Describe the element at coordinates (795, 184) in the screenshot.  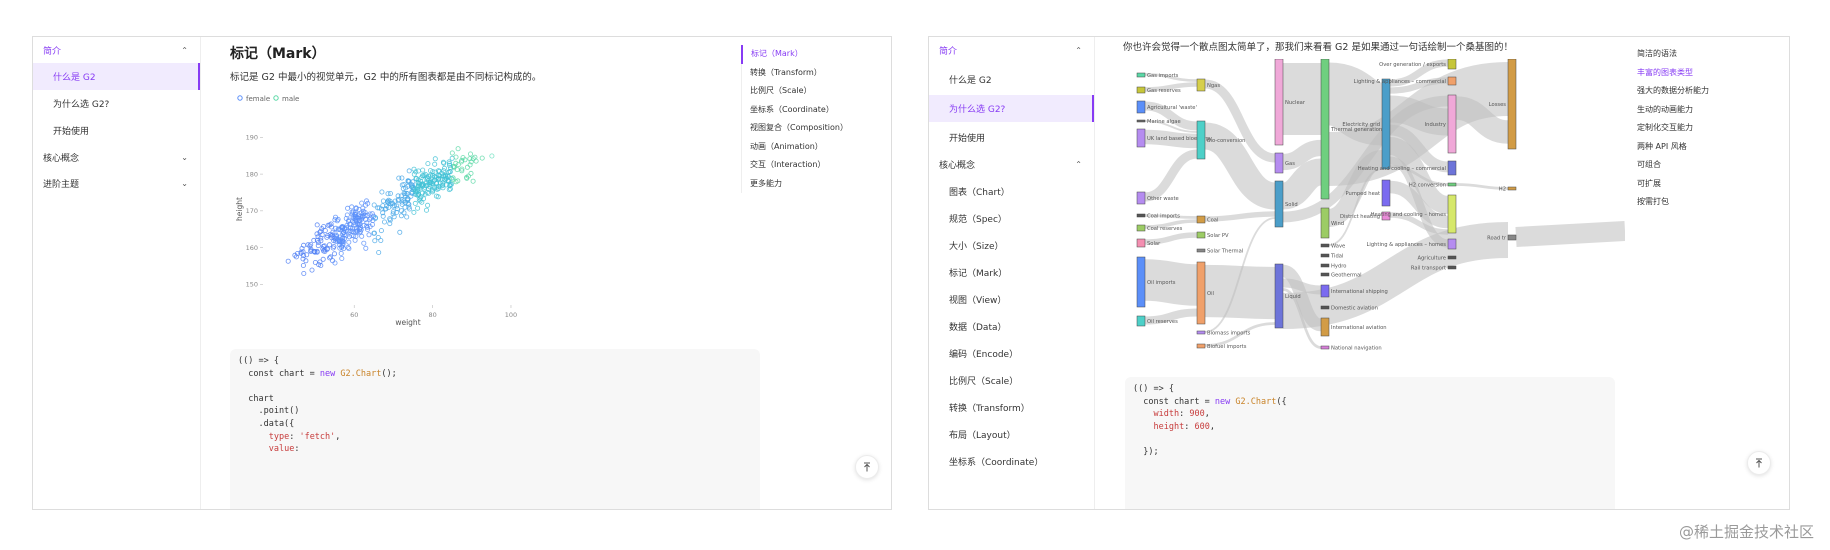
I see `toc-item-more: 更多能力` at that location.